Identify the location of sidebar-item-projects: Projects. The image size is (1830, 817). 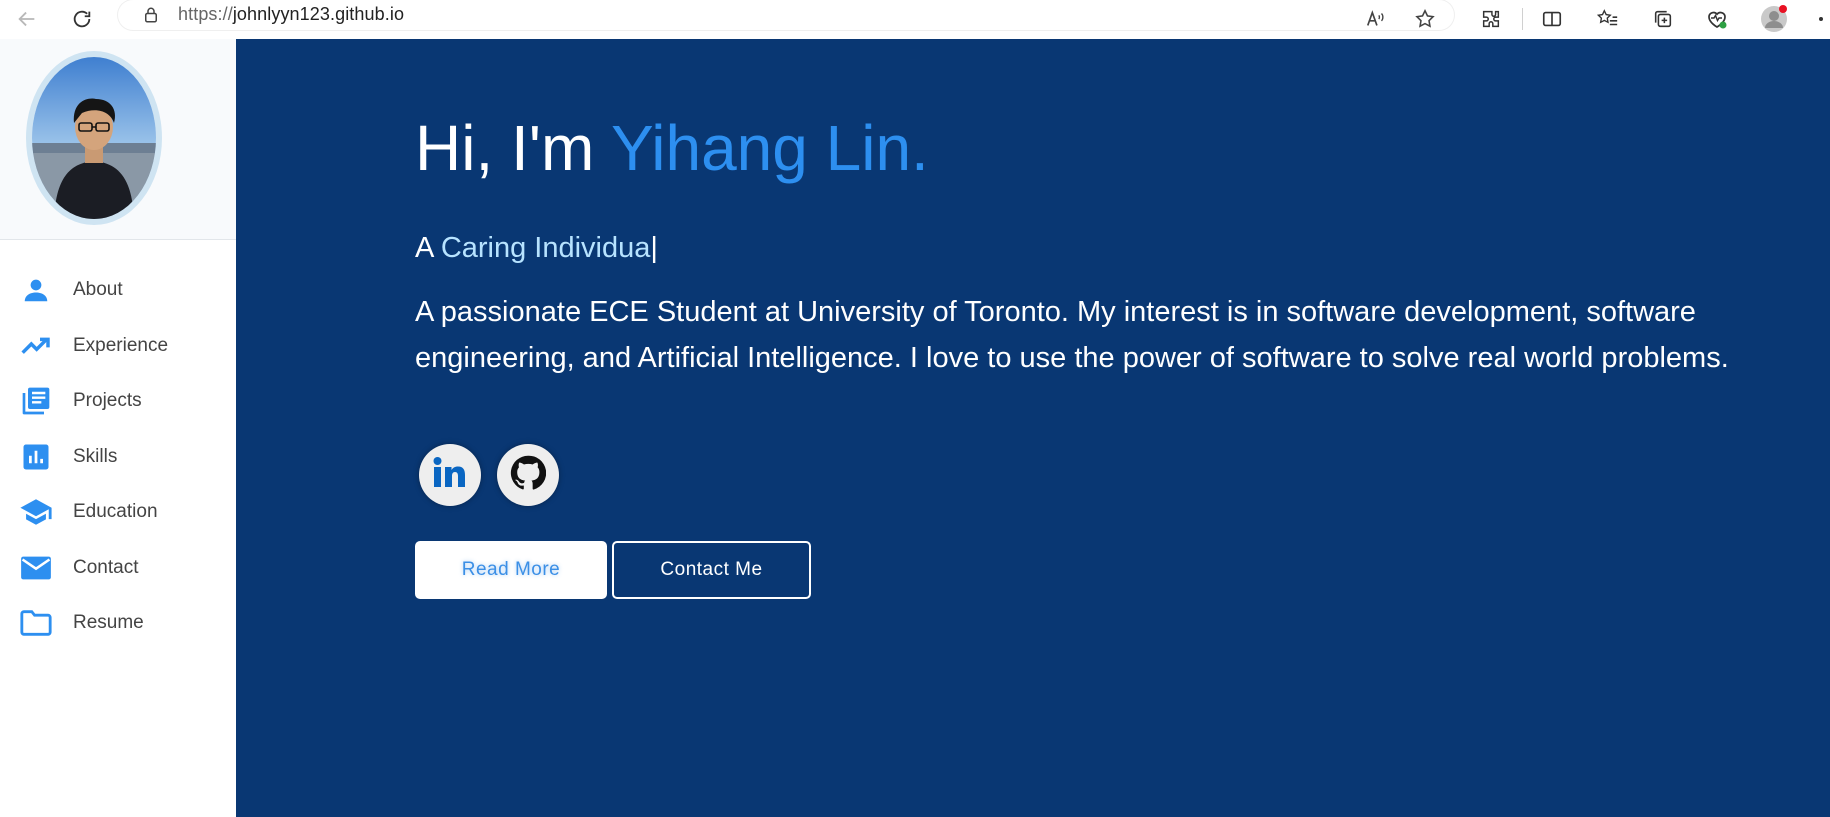
(118, 401).